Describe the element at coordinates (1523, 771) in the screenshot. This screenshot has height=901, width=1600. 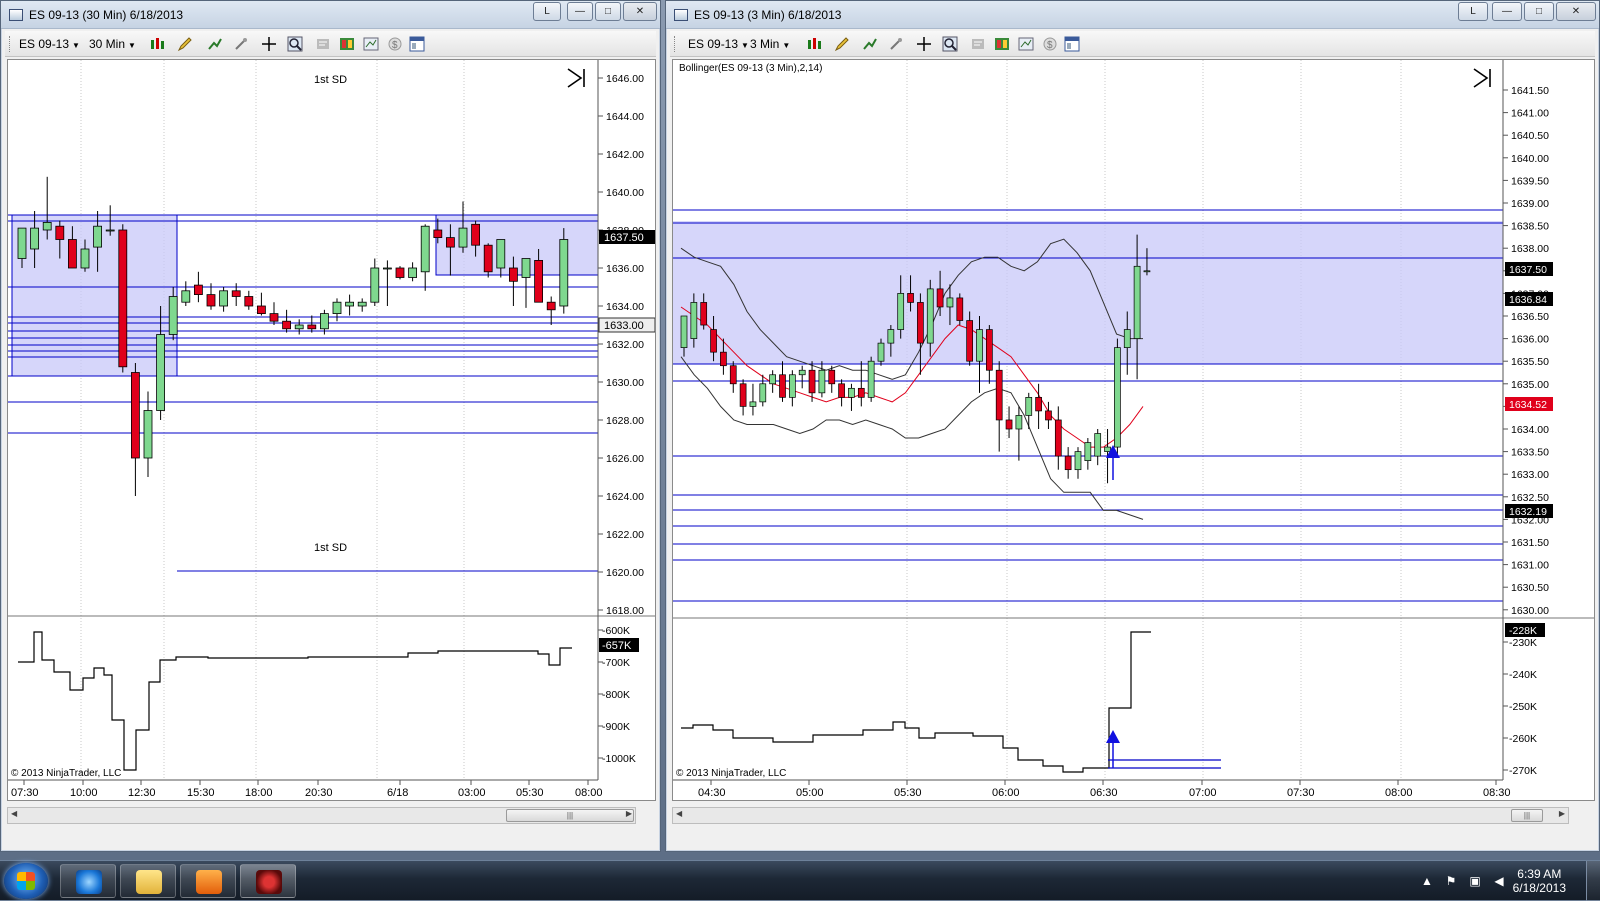
I see `volume-tick-label: -270K` at that location.